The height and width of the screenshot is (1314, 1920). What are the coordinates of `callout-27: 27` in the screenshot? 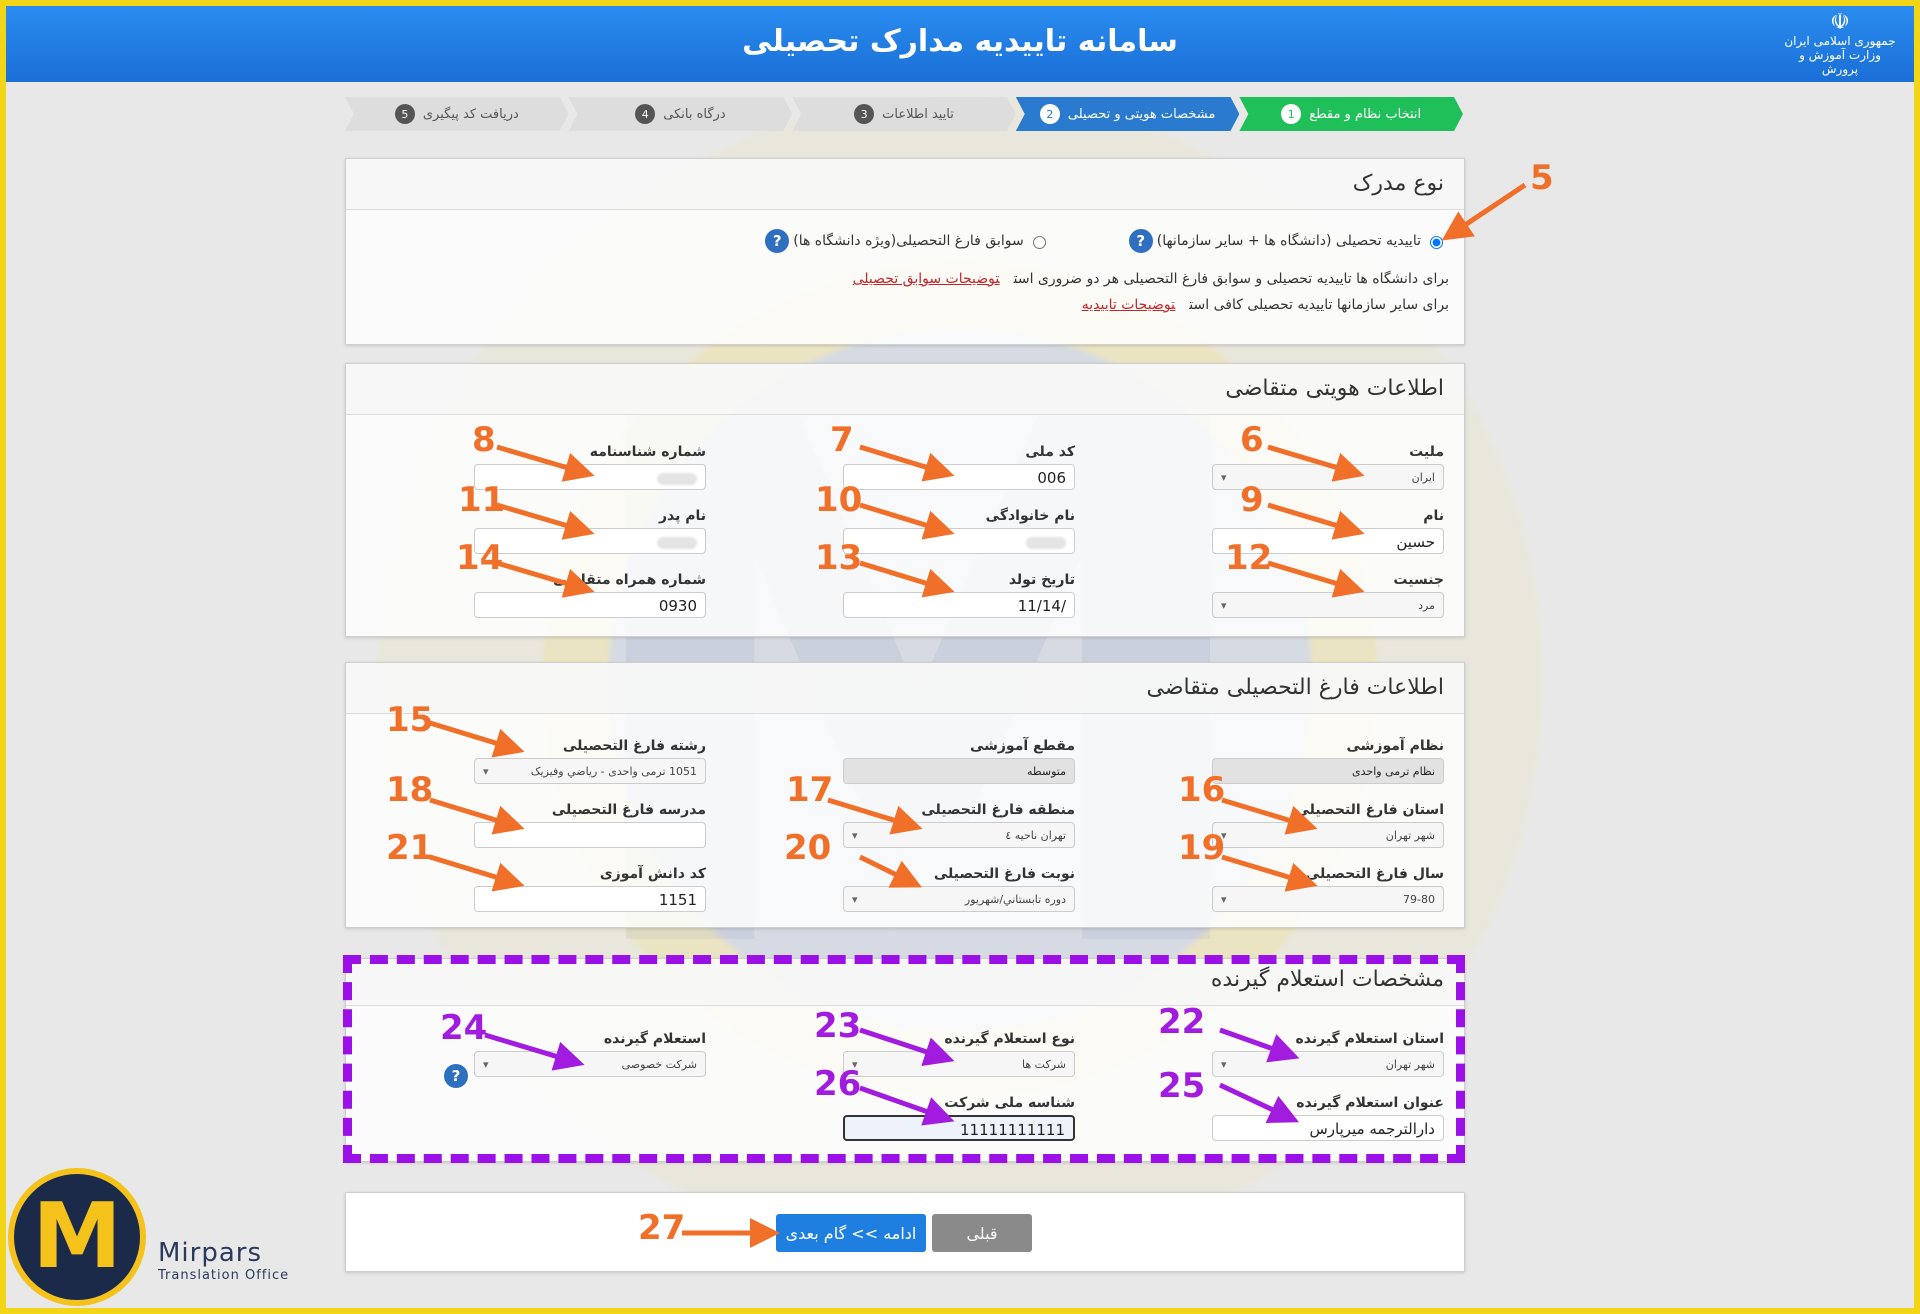 It's located at (662, 1228).